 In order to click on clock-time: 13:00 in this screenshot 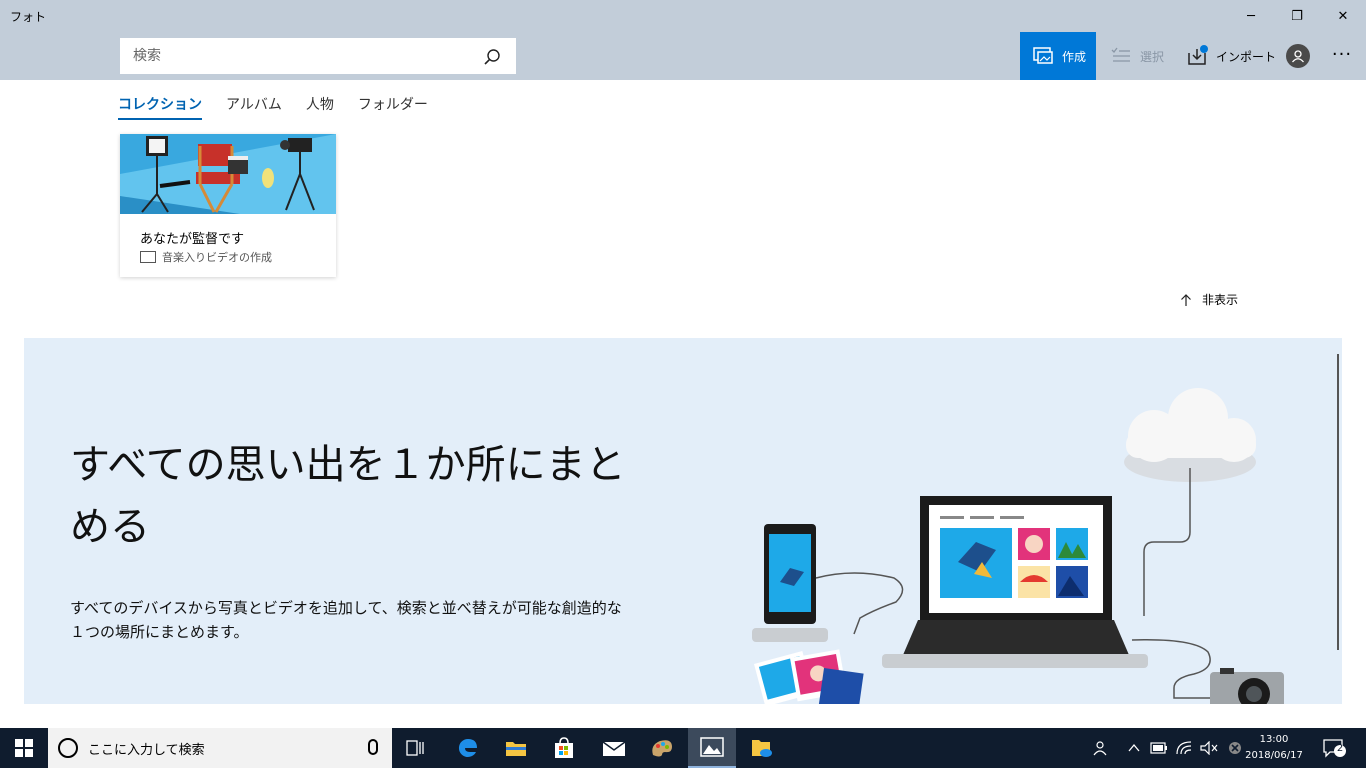, I will do `click(1274, 739)`.